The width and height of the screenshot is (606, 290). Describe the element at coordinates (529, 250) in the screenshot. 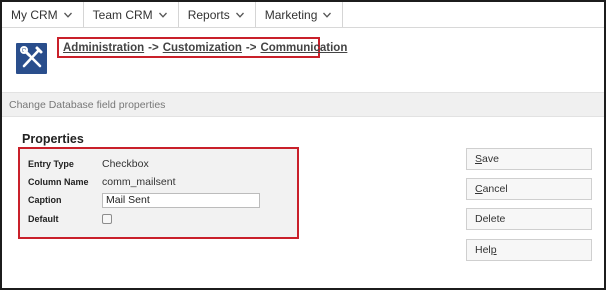

I see `help-button: Help` at that location.